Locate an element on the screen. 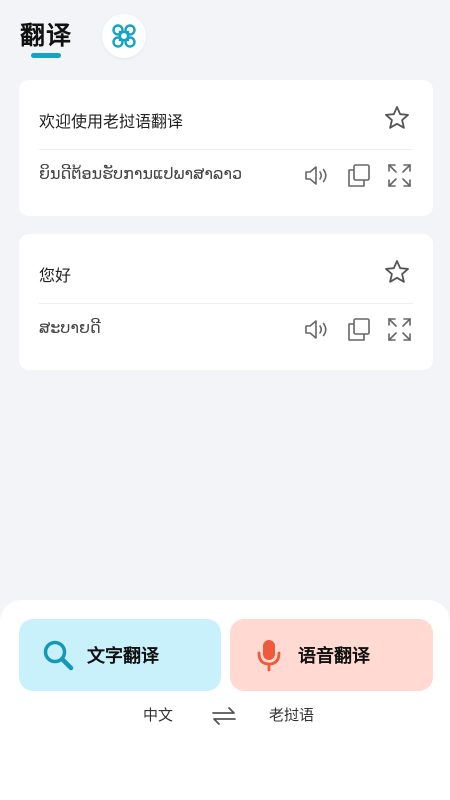  voice-translate-button: 语音翻译 is located at coordinates (331, 655).